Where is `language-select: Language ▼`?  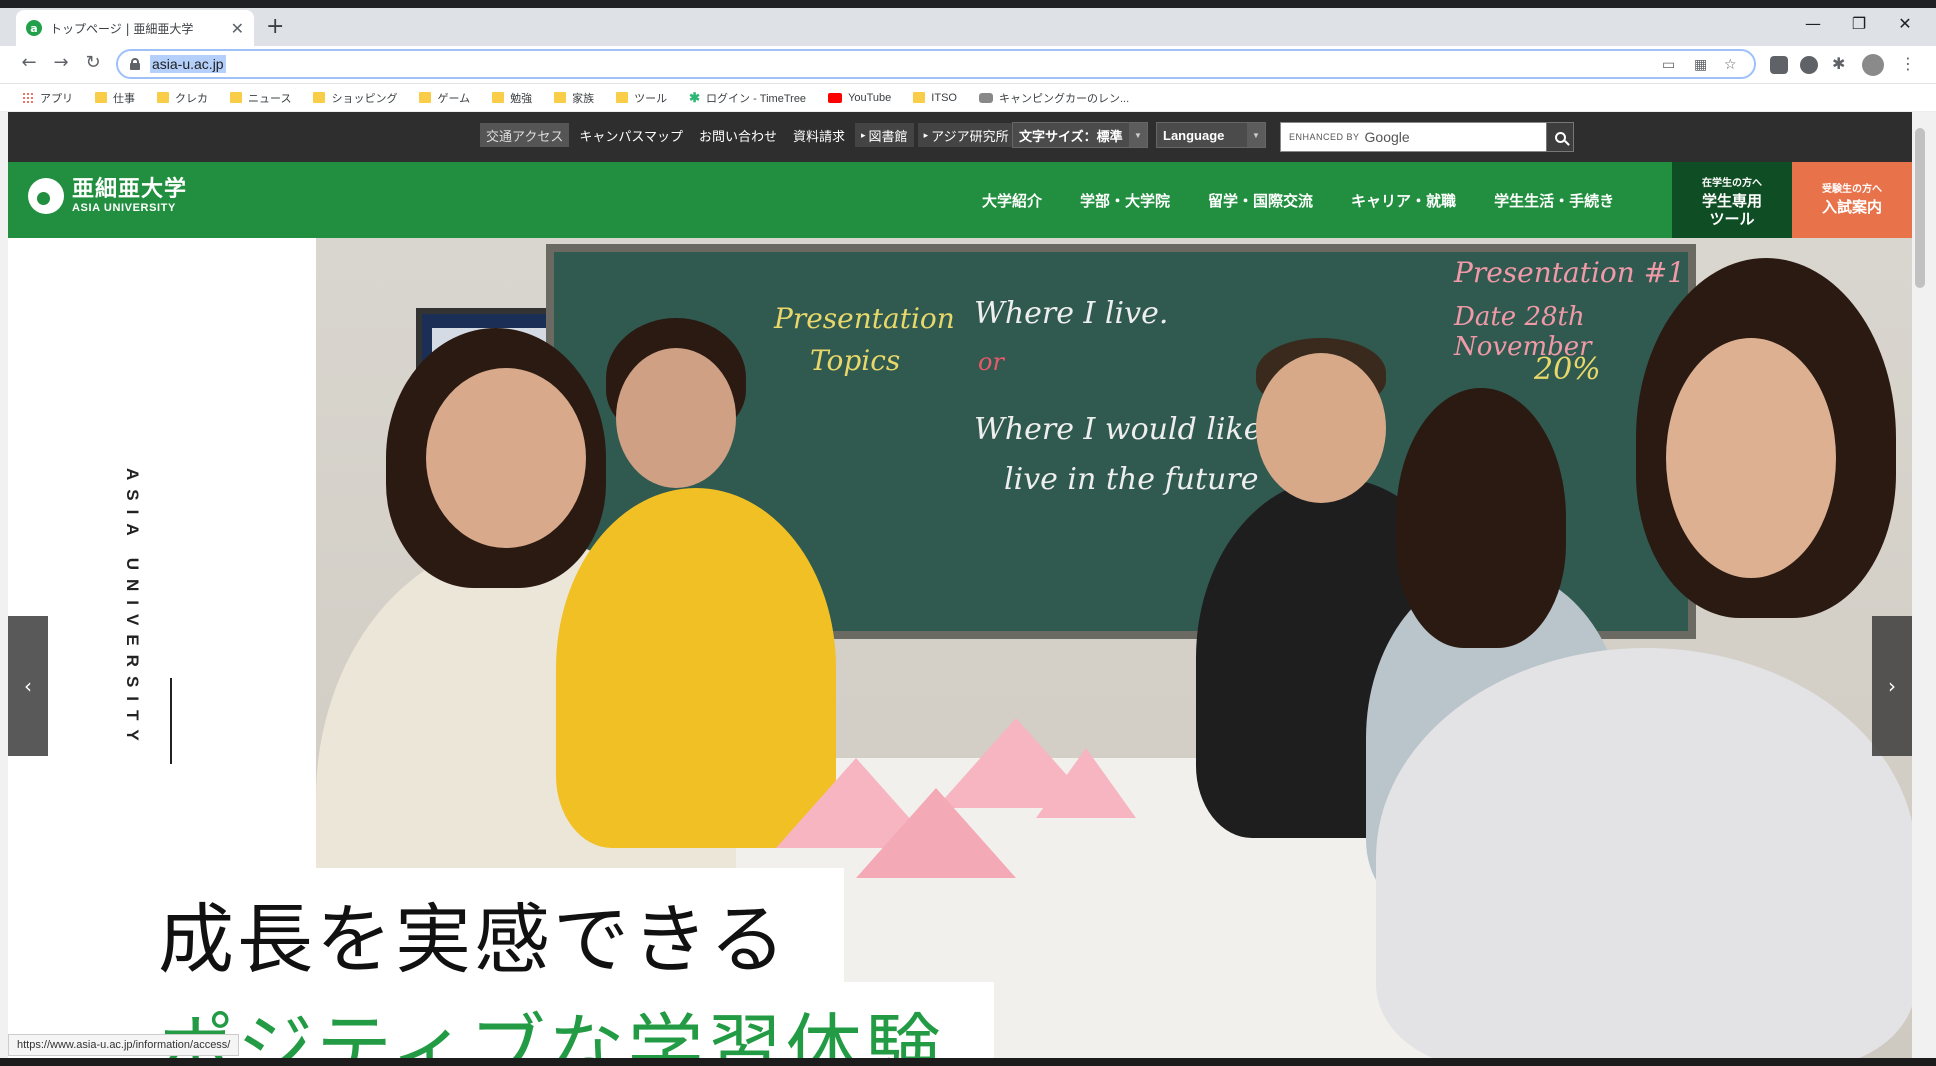 language-select: Language ▼ is located at coordinates (1211, 135).